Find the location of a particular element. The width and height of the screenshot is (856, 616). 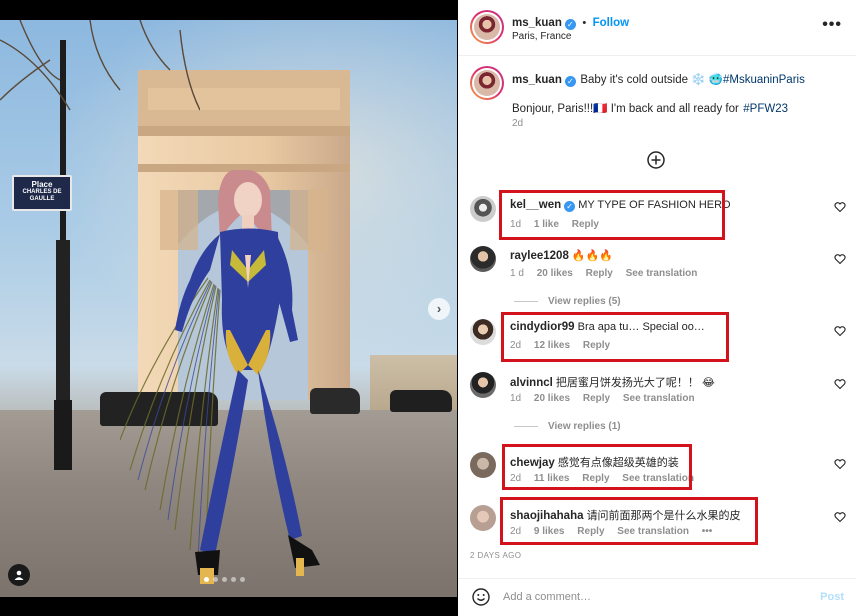

posted-time: 2 DAYS AGO is located at coordinates (496, 555).